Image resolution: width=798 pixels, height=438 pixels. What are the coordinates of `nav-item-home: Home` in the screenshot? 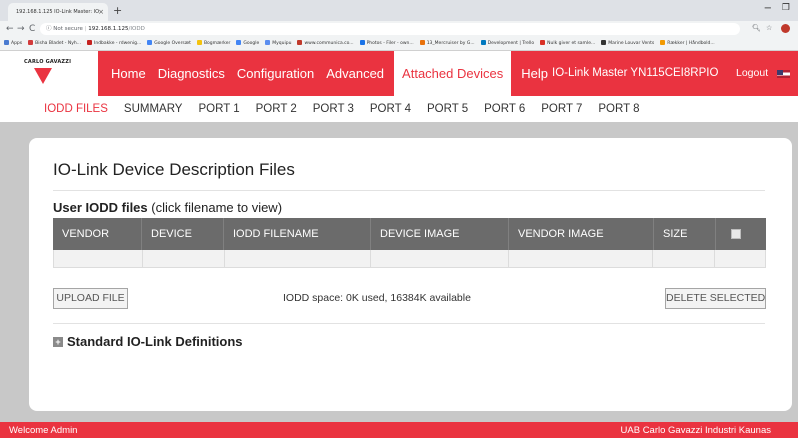 It's located at (125, 73).